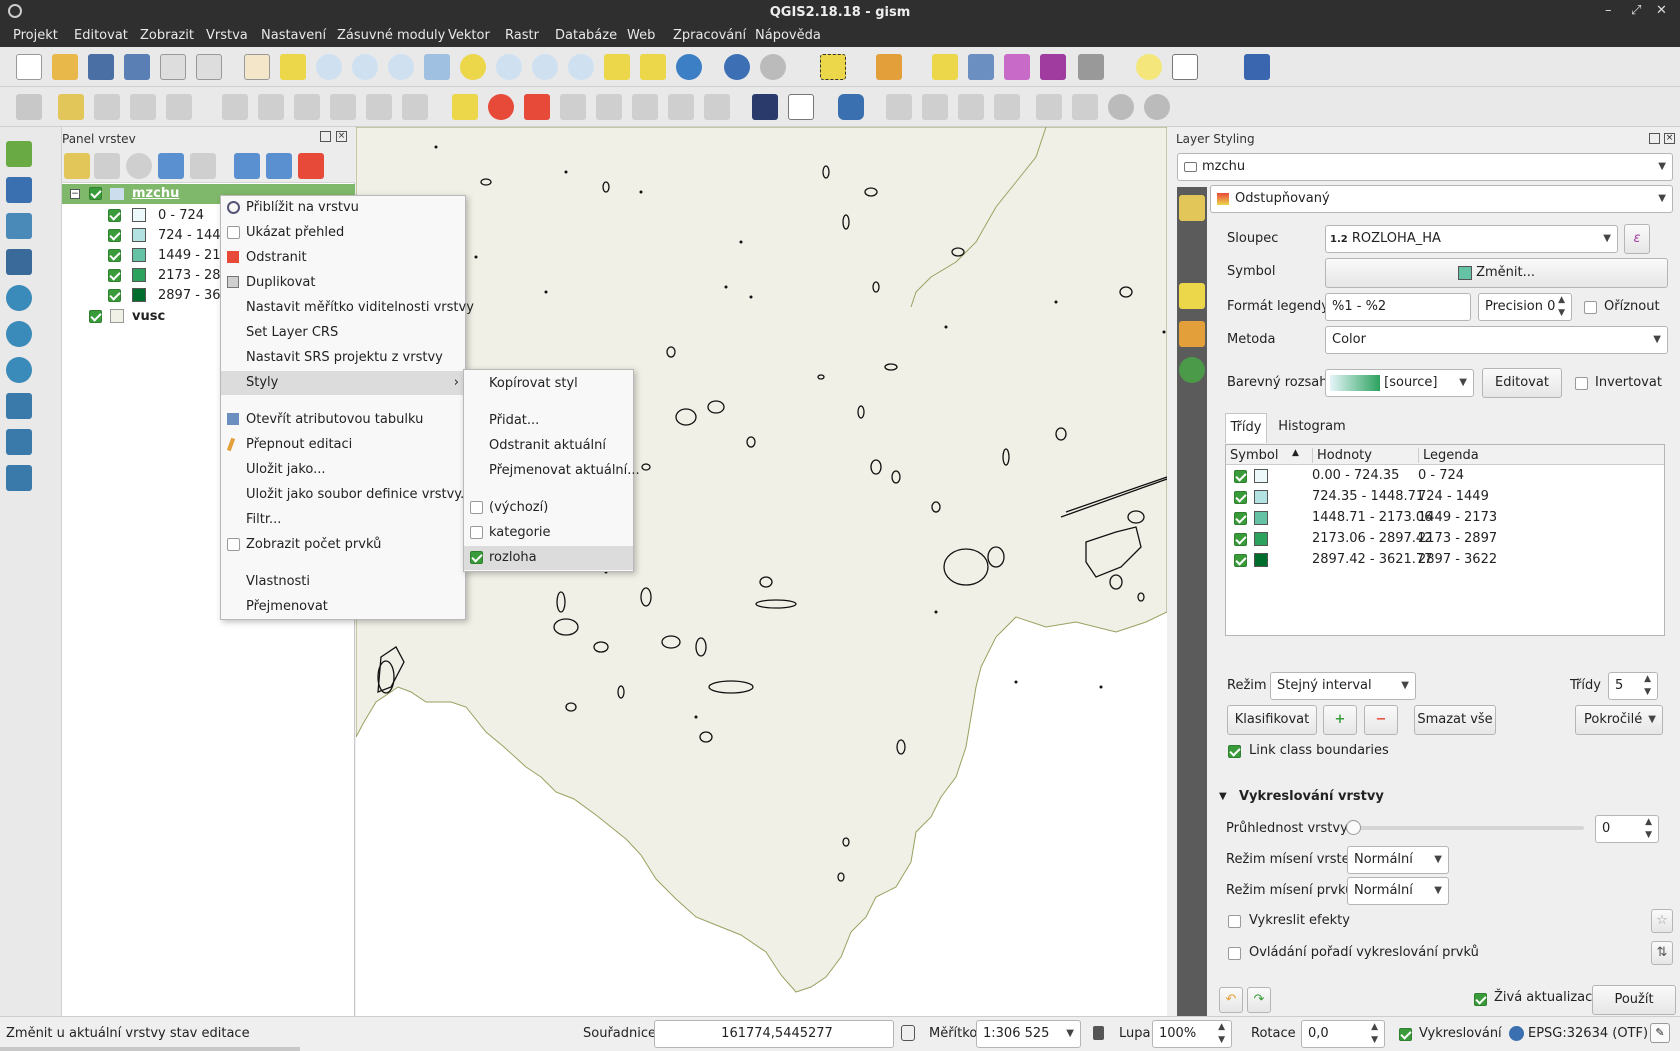  What do you see at coordinates (1192, 370) in the screenshot?
I see `history-tab-icon` at bounding box center [1192, 370].